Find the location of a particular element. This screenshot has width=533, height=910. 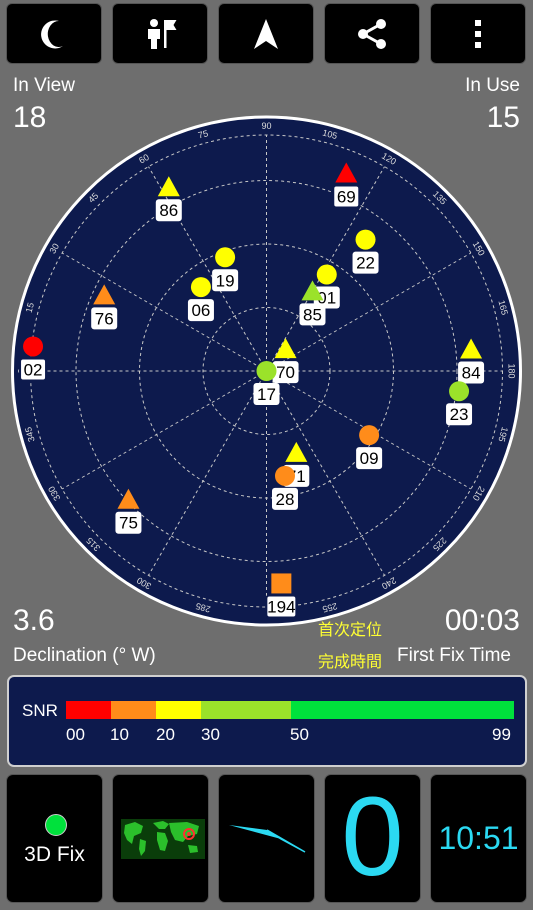

world-map-tile is located at coordinates (160, 838).